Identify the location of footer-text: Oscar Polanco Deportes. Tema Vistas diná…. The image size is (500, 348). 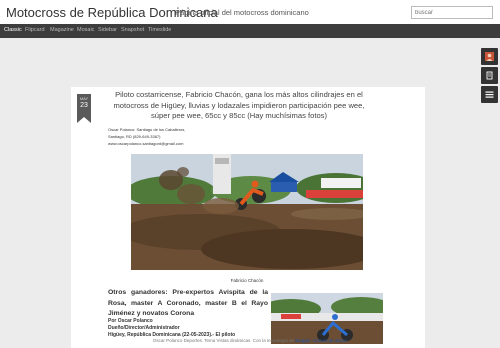
(223, 340).